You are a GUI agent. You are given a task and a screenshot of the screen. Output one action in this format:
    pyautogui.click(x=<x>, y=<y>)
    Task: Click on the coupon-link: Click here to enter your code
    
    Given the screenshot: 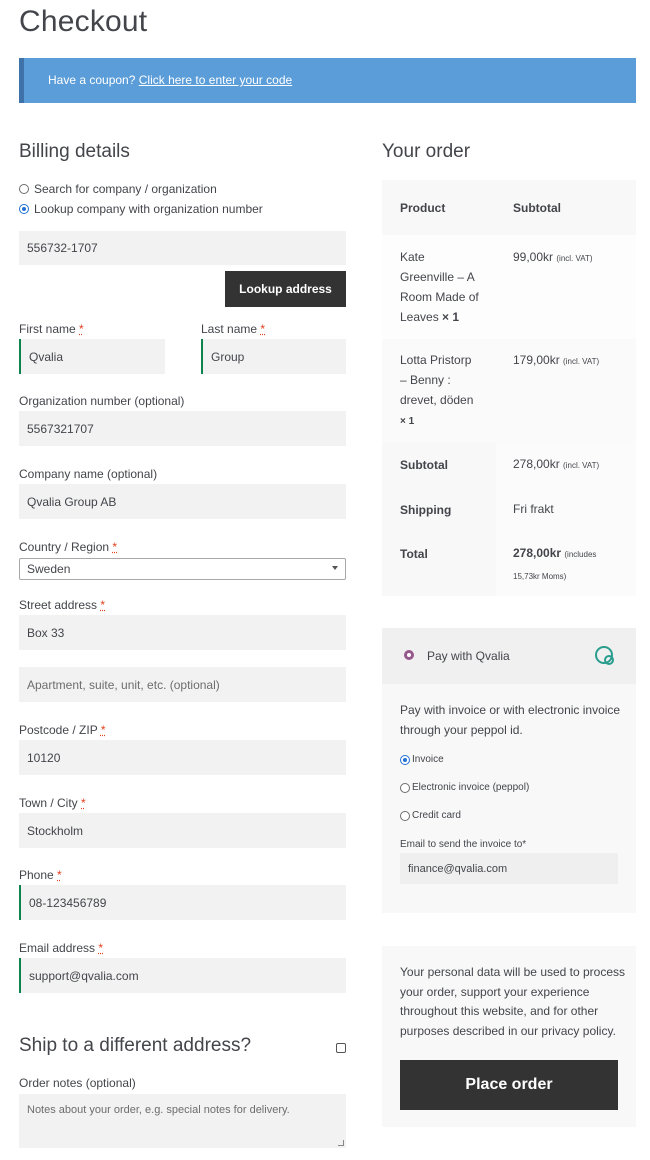 What is the action you would take?
    pyautogui.click(x=215, y=80)
    